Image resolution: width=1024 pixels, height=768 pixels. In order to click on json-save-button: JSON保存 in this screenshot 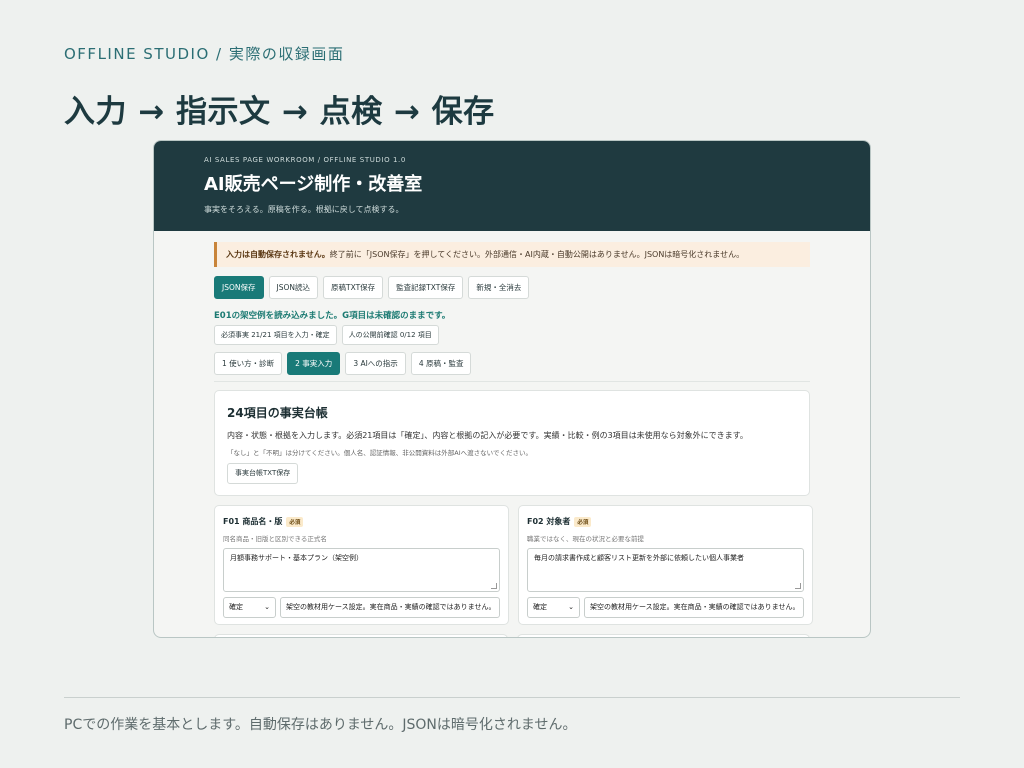, I will do `click(239, 287)`.